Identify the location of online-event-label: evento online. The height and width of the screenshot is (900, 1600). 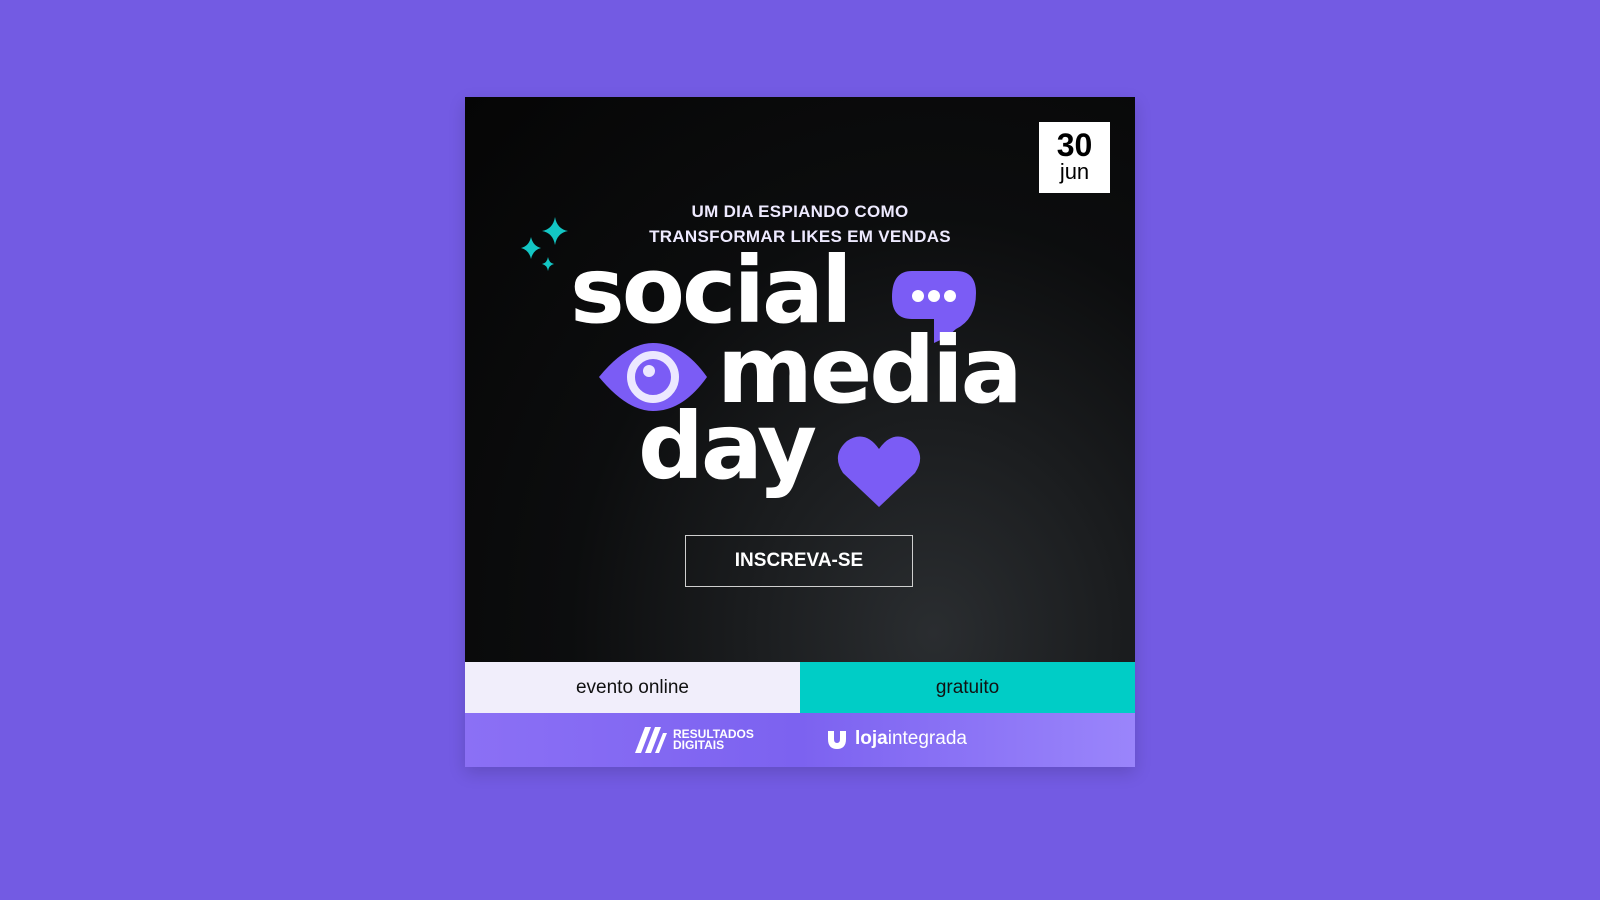
(632, 687).